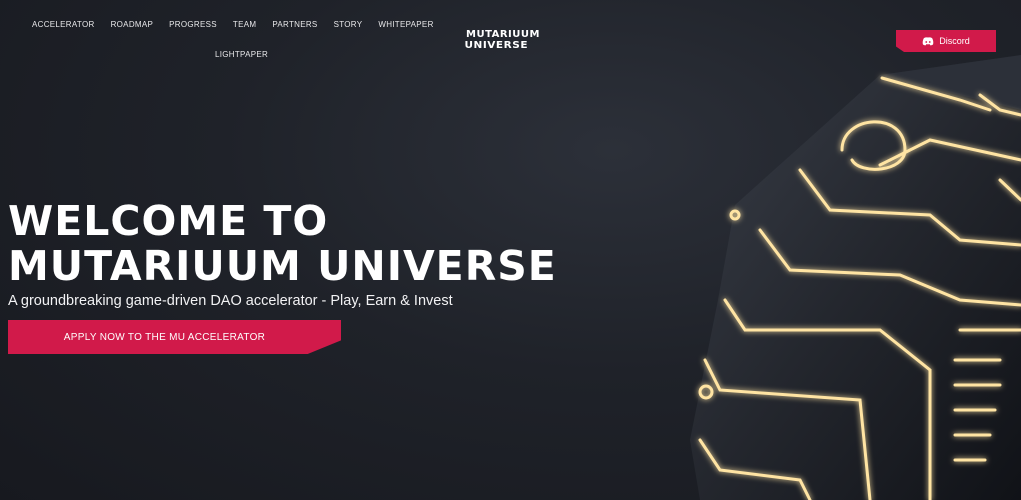 The width and height of the screenshot is (1021, 500). I want to click on apply-now-button: APPLY NOW TO THE MU ACCELERATOR, so click(174, 337).